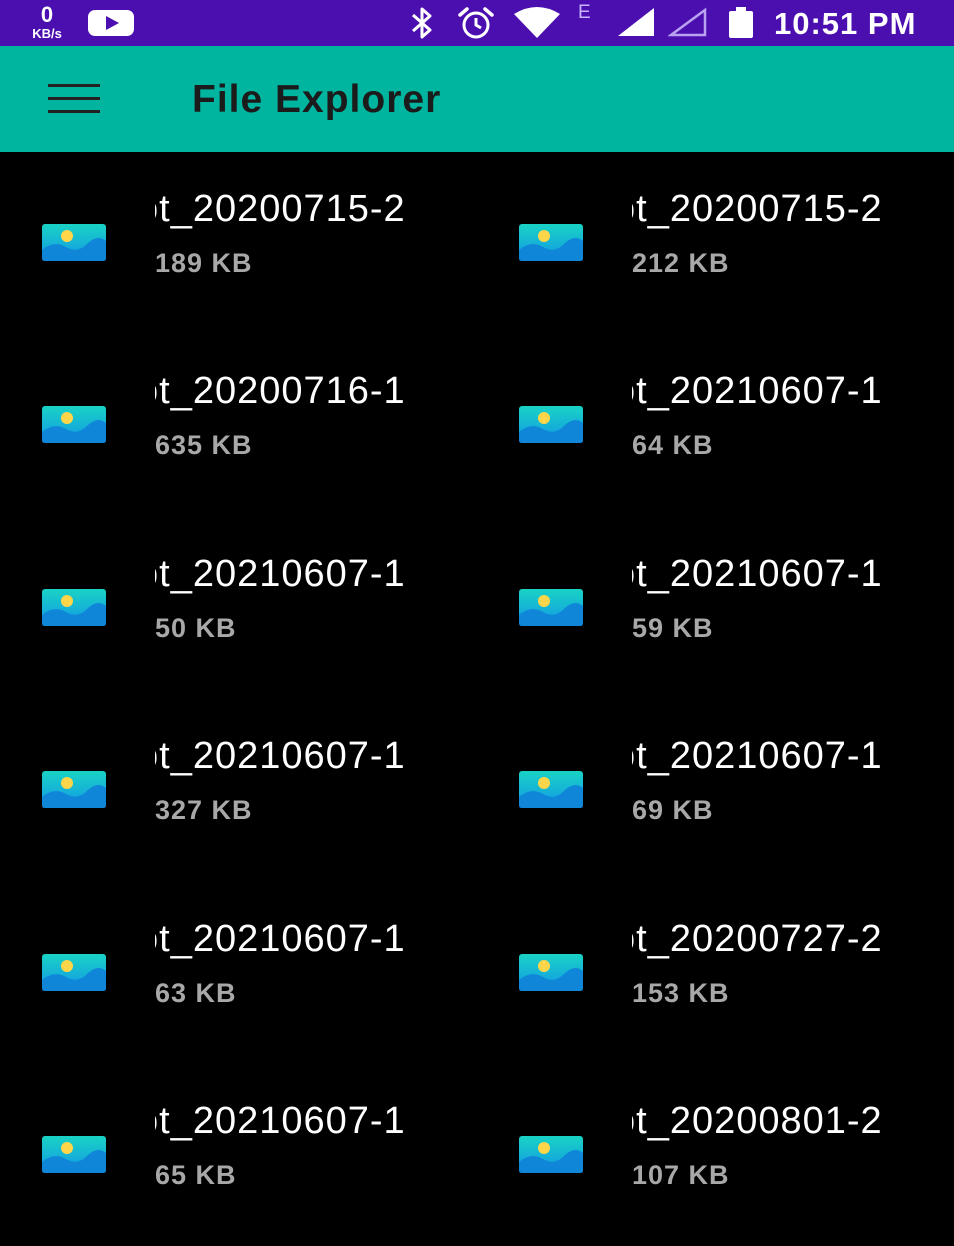 The width and height of the screenshot is (954, 1246). Describe the element at coordinates (715, 425) in the screenshot. I see `file-item: ot_20210607-1 64 KB` at that location.